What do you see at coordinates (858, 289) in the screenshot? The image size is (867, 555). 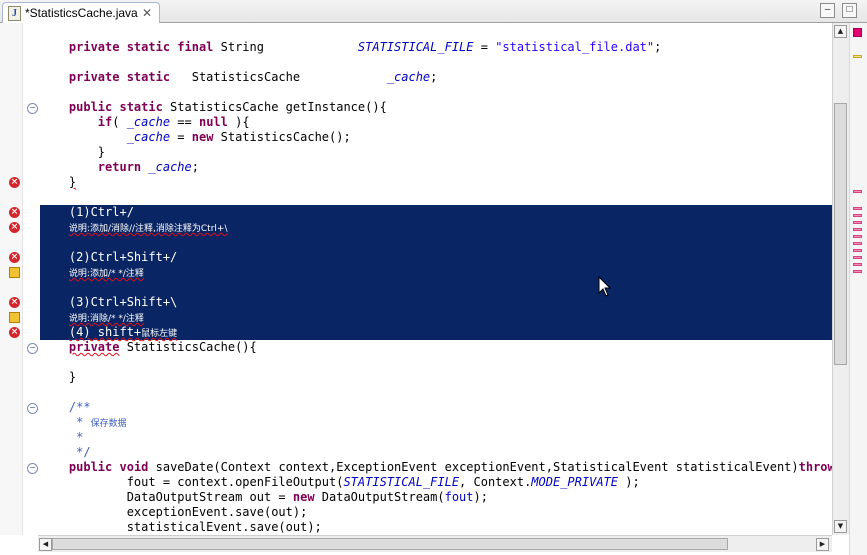 I see `overview-ruler` at bounding box center [858, 289].